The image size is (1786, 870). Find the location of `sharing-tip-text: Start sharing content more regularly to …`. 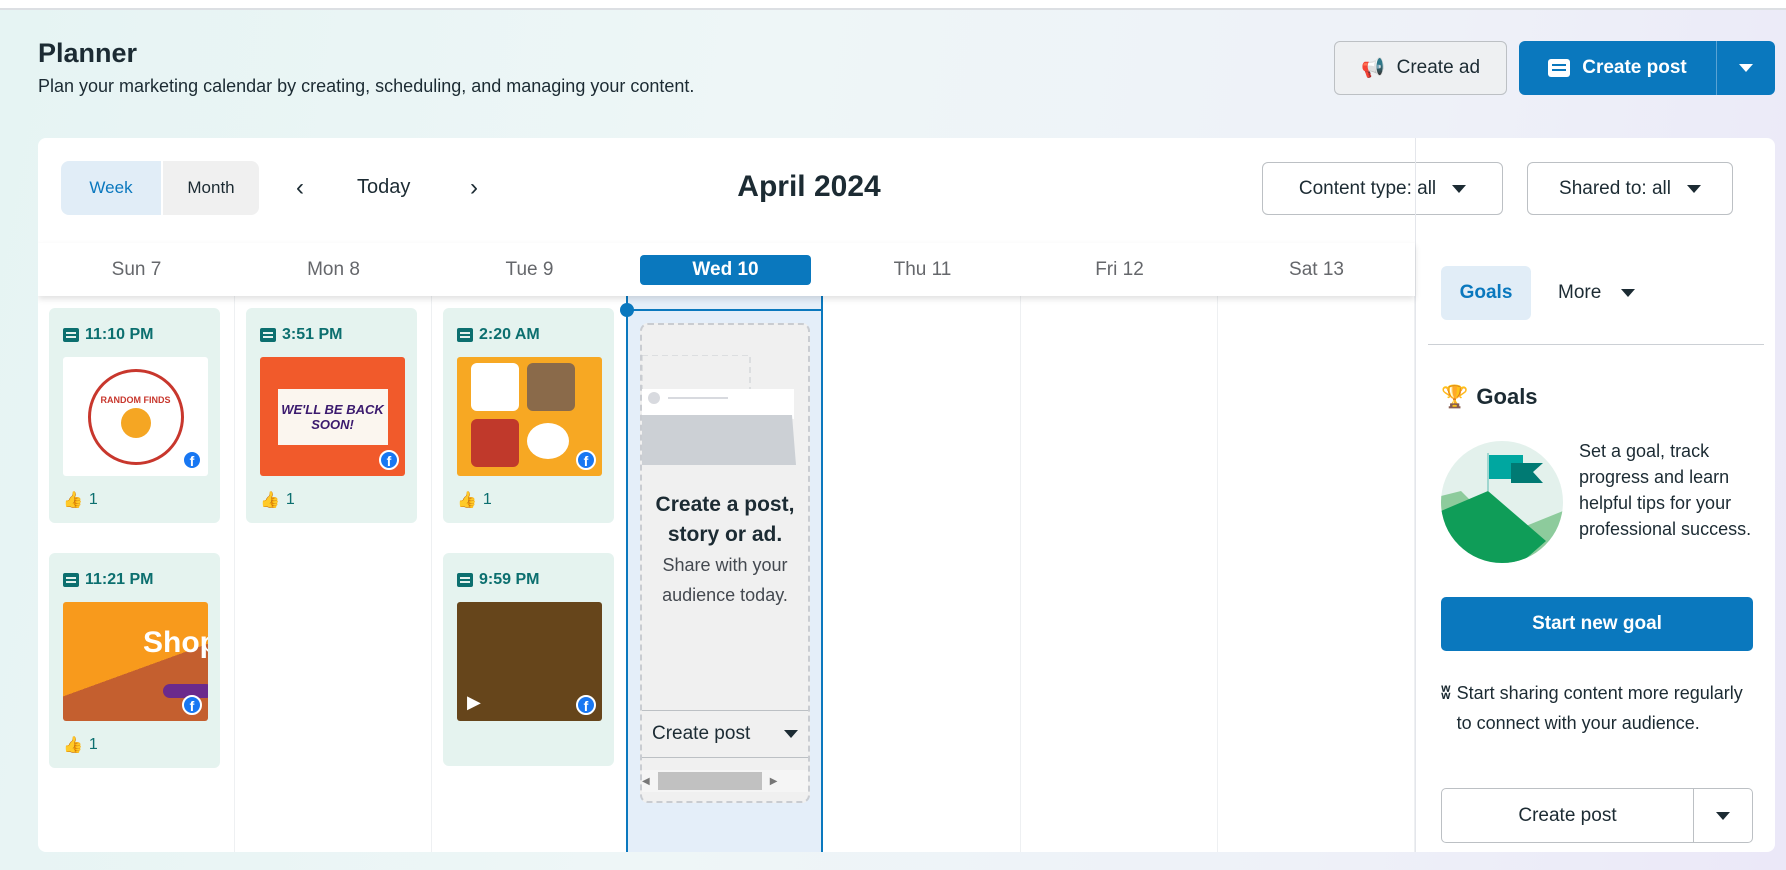

sharing-tip-text: Start sharing content more regularly to … is located at coordinates (1599, 708).